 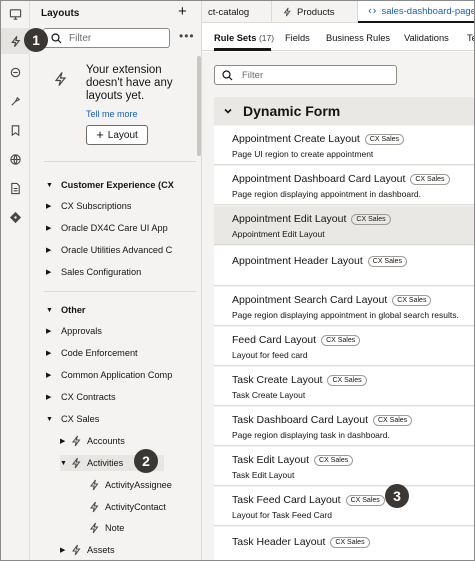 I want to click on desktop-icon, so click(x=15, y=14).